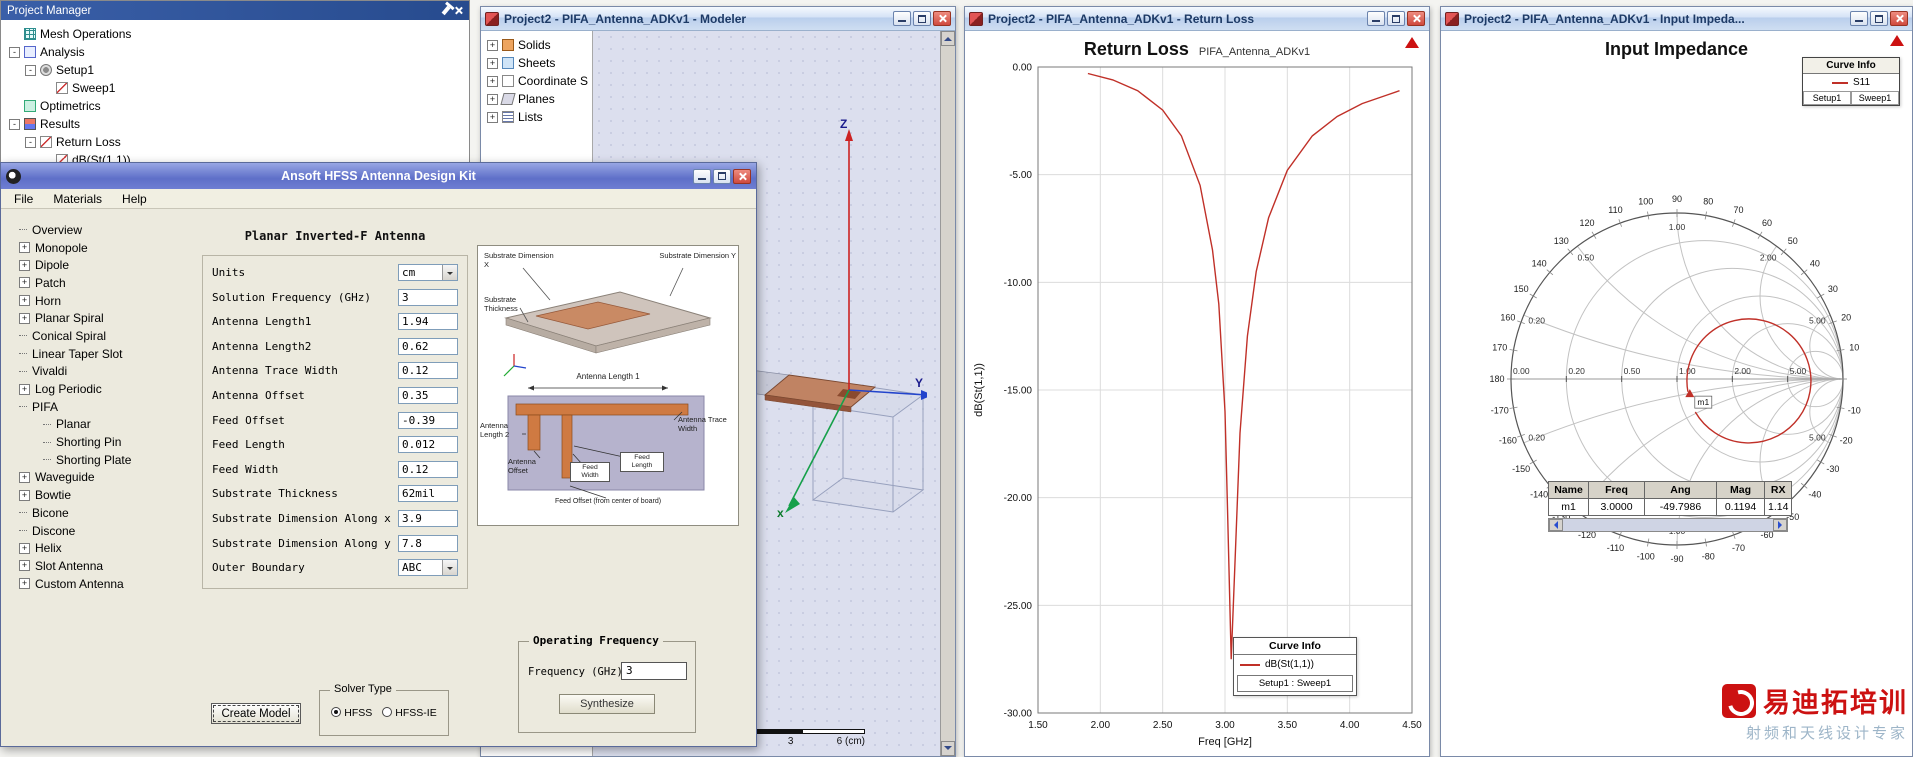 Image resolution: width=1913 pixels, height=757 pixels. I want to click on field-input: 0.35, so click(428, 395).